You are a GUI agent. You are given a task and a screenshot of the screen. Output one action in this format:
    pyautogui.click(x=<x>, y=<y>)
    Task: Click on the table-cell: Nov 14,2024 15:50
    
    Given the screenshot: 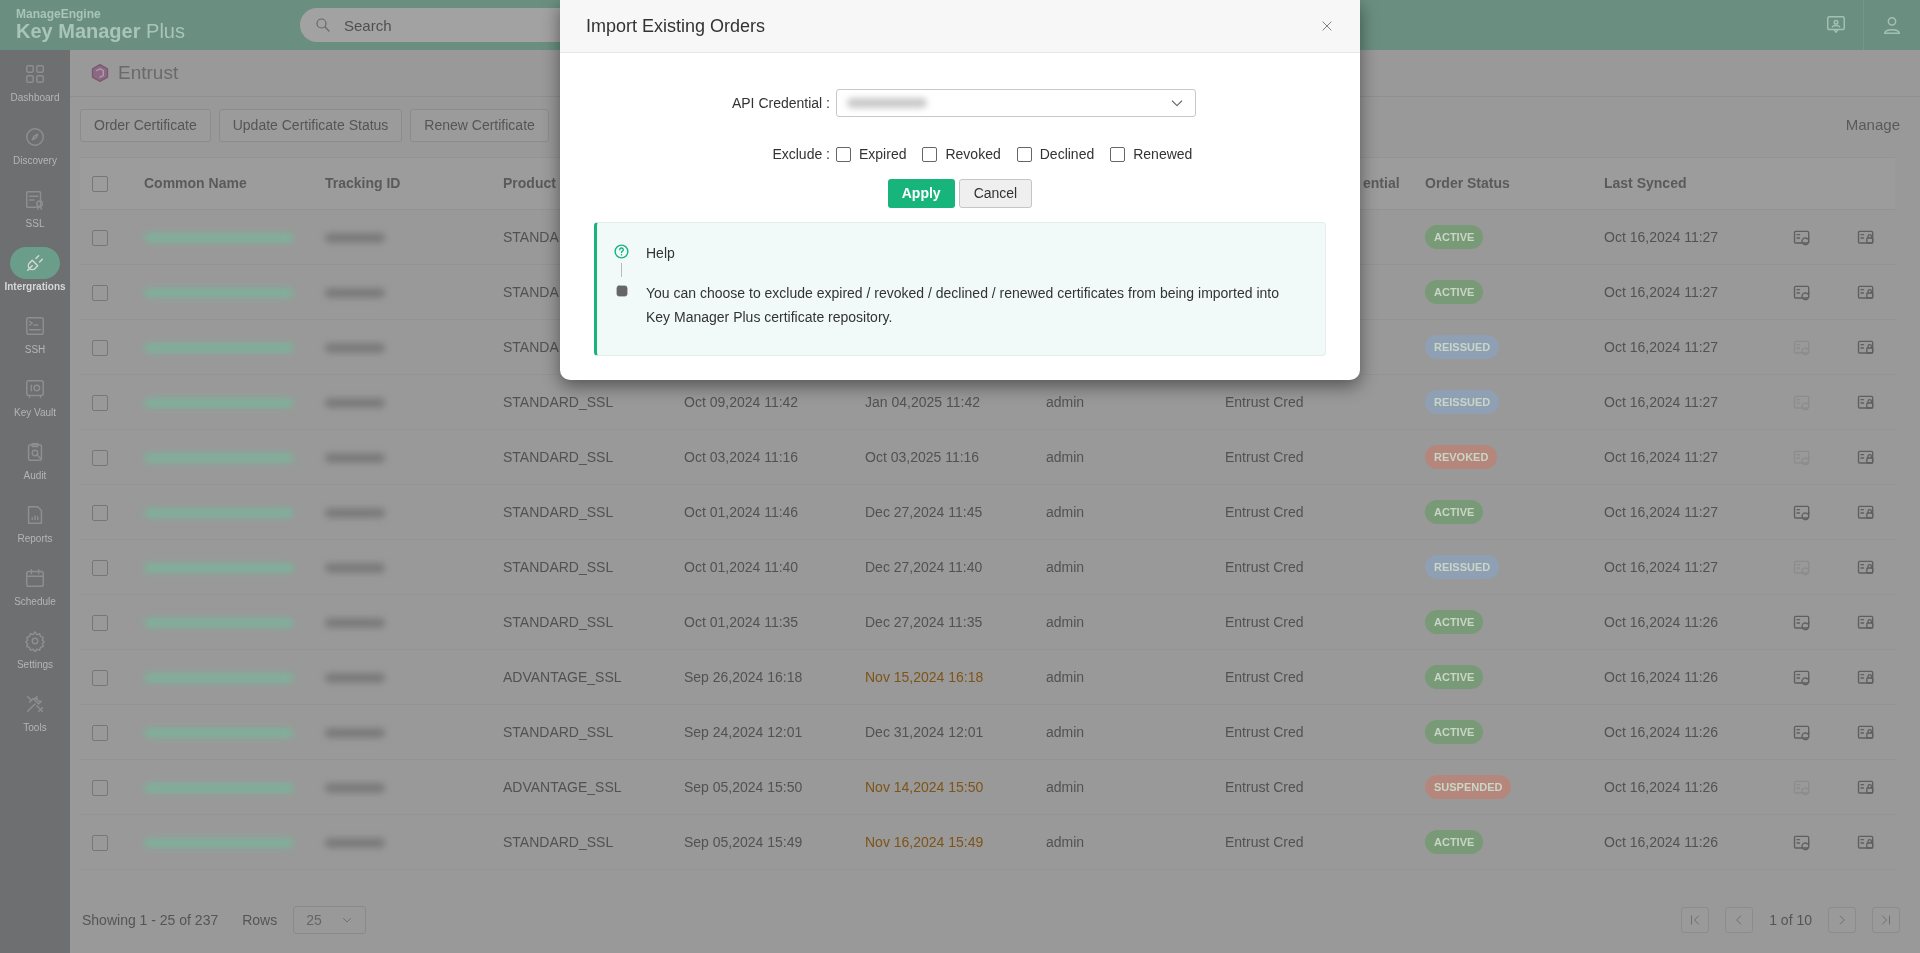 What is the action you would take?
    pyautogui.click(x=924, y=786)
    